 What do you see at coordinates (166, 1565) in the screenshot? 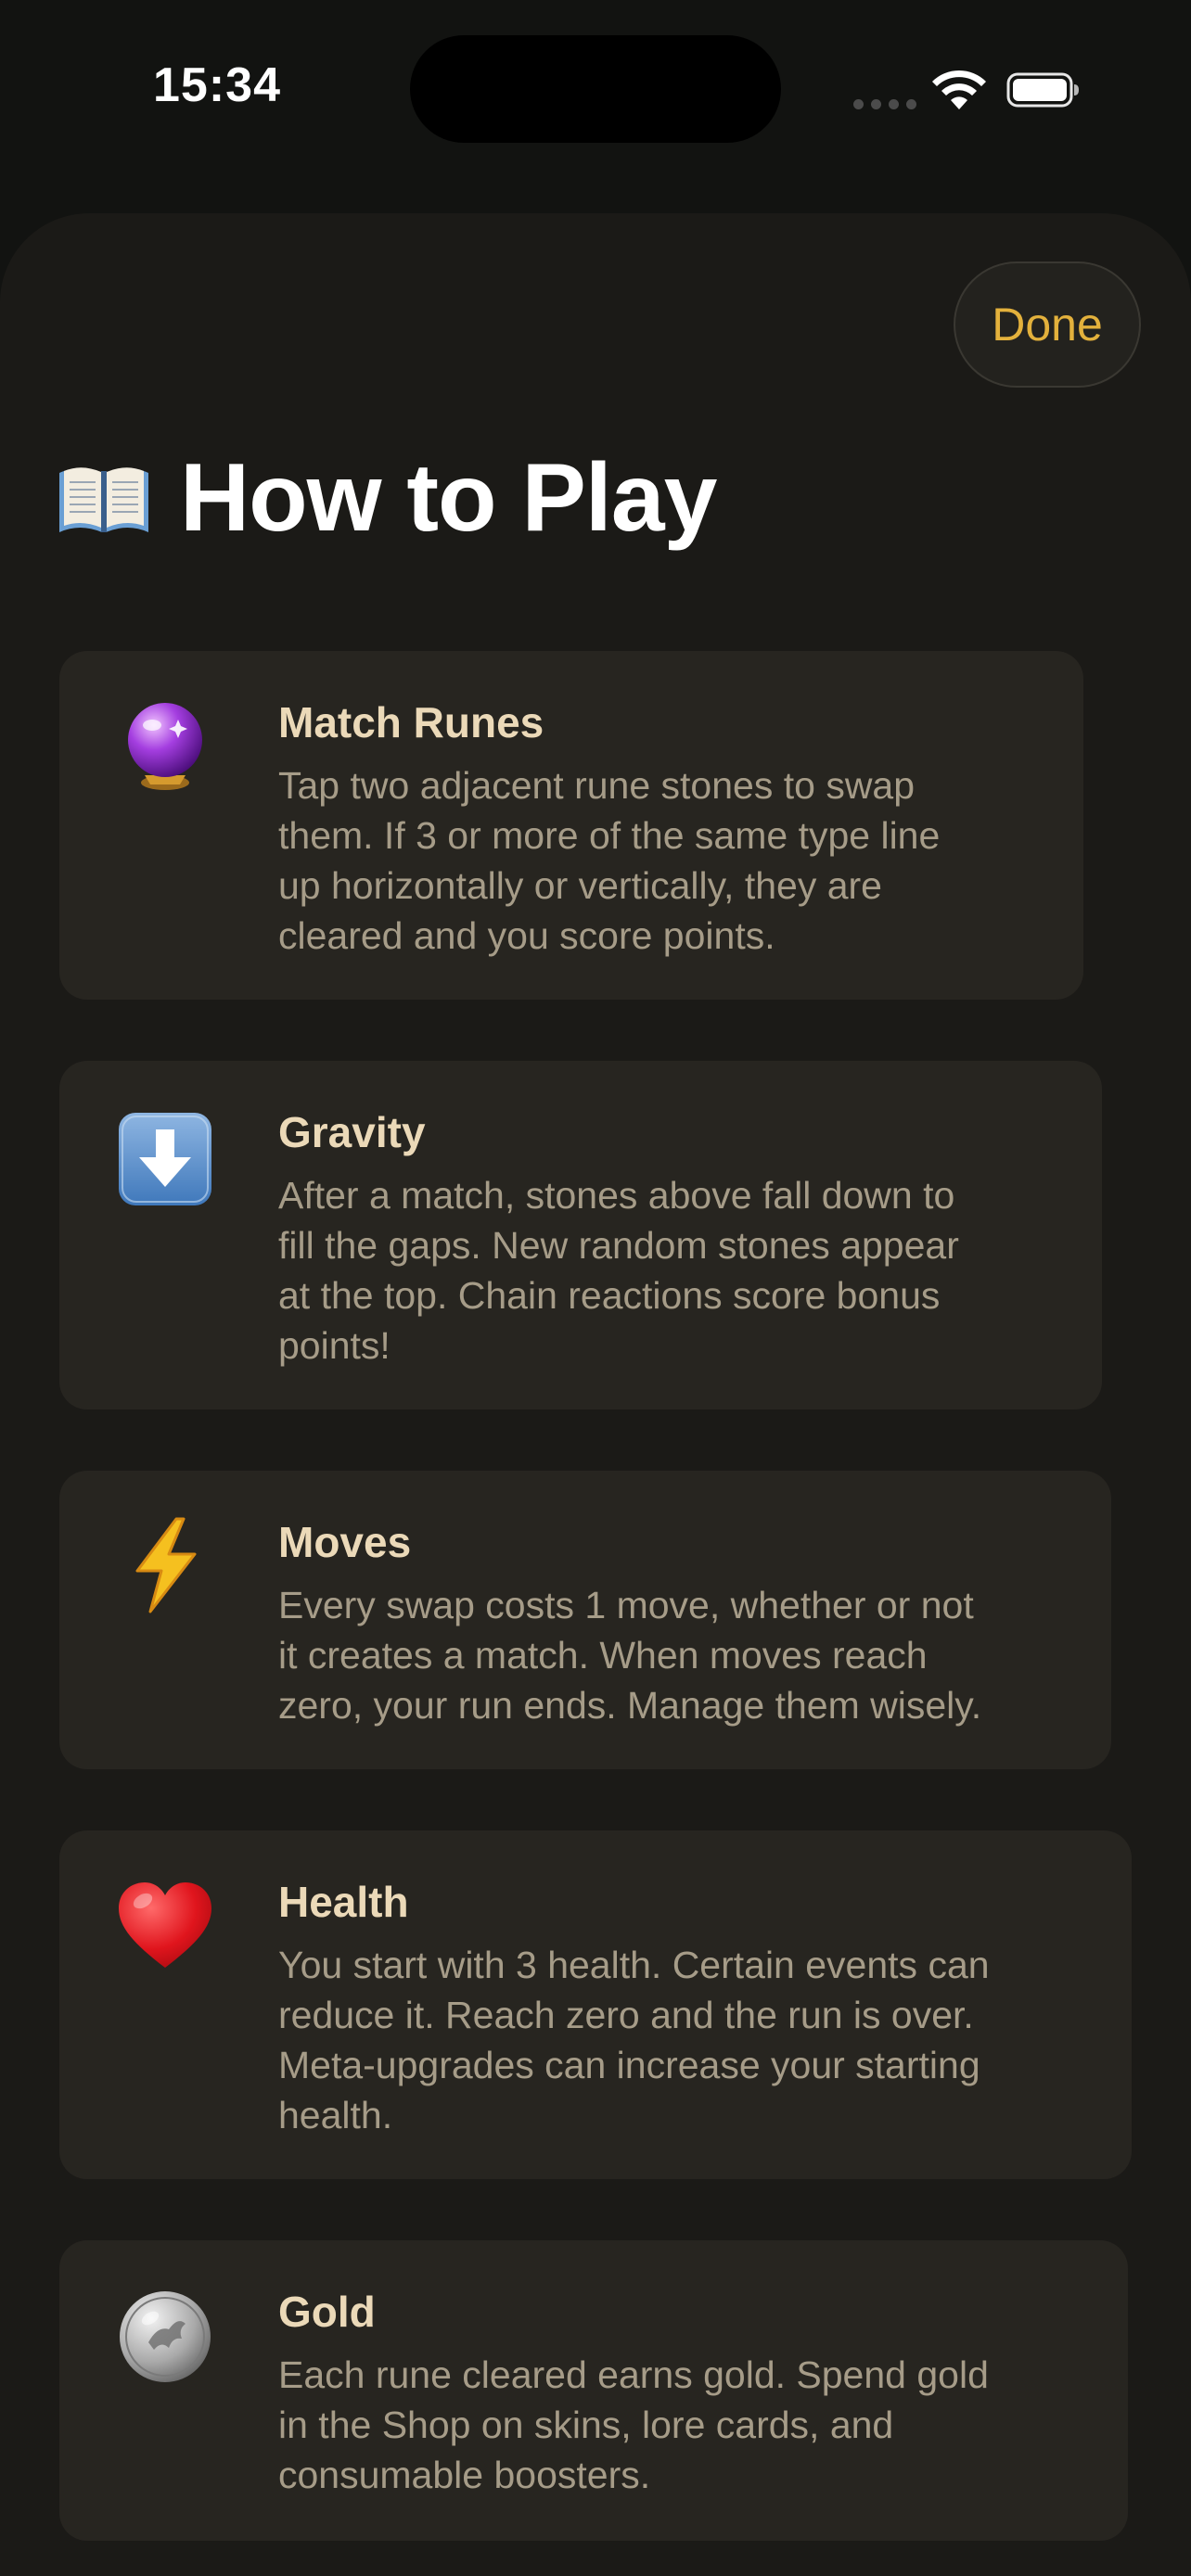
I see `lightning-icon` at bounding box center [166, 1565].